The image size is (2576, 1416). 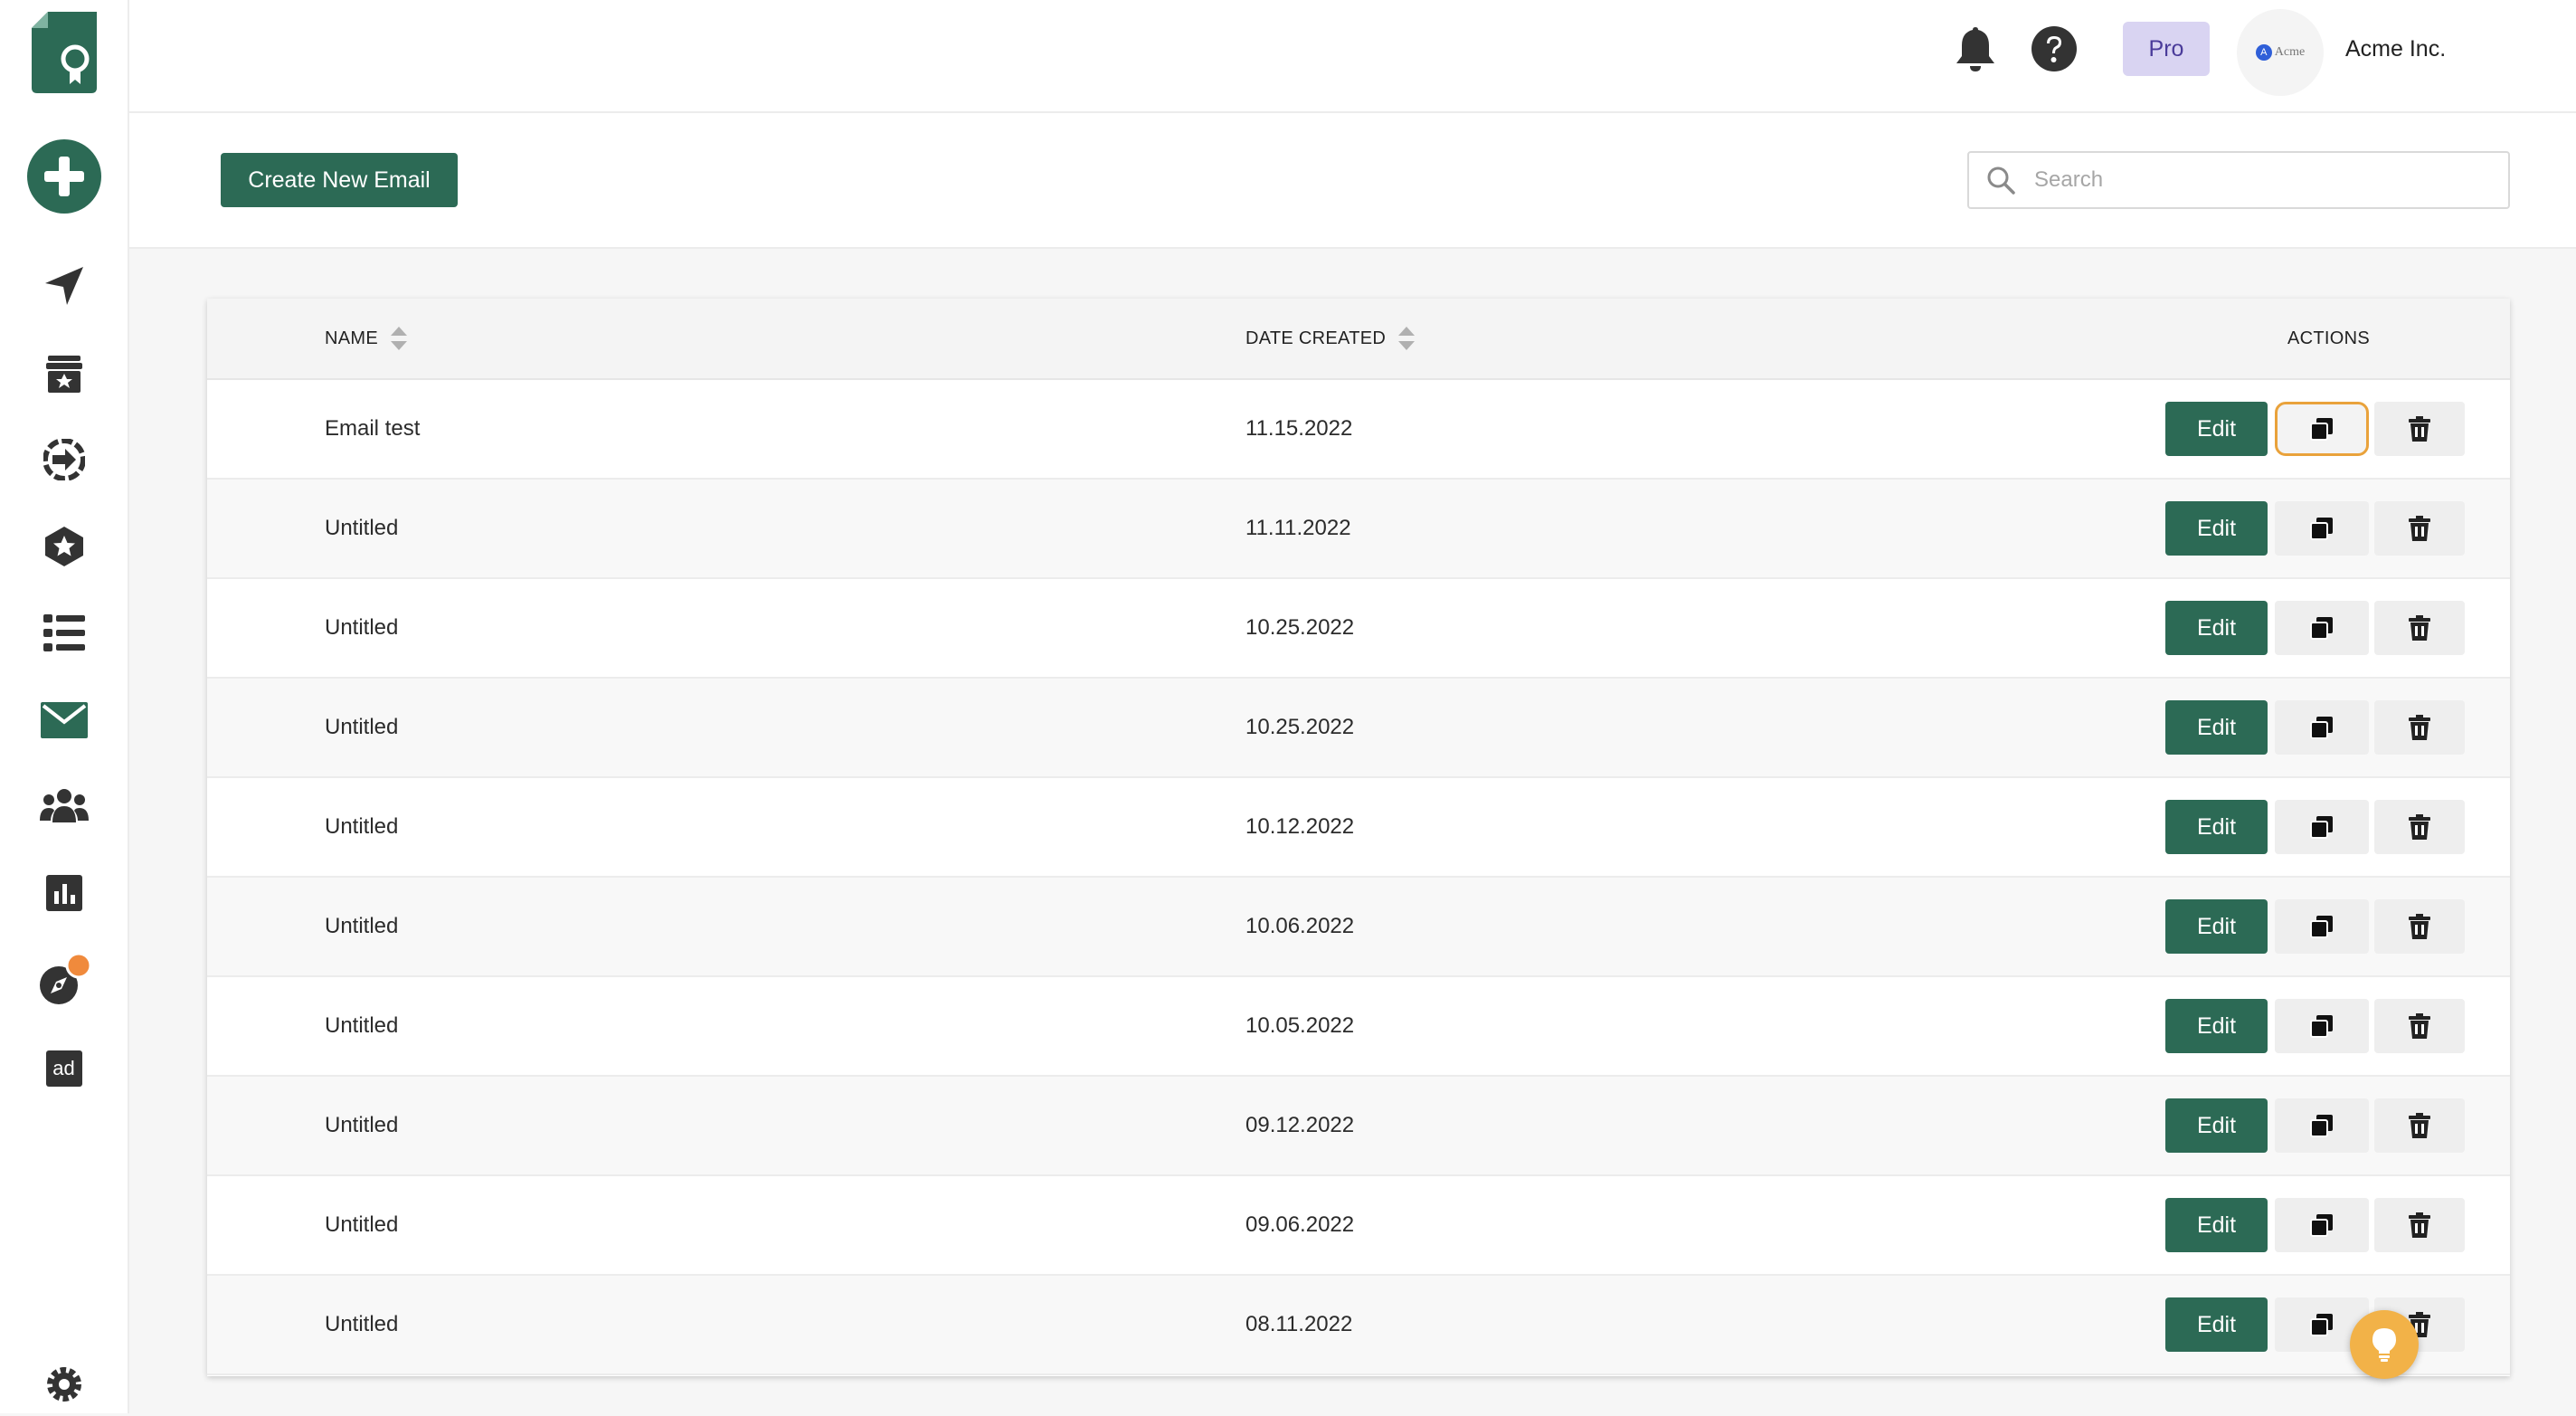 What do you see at coordinates (2001, 180) in the screenshot?
I see `search-icon` at bounding box center [2001, 180].